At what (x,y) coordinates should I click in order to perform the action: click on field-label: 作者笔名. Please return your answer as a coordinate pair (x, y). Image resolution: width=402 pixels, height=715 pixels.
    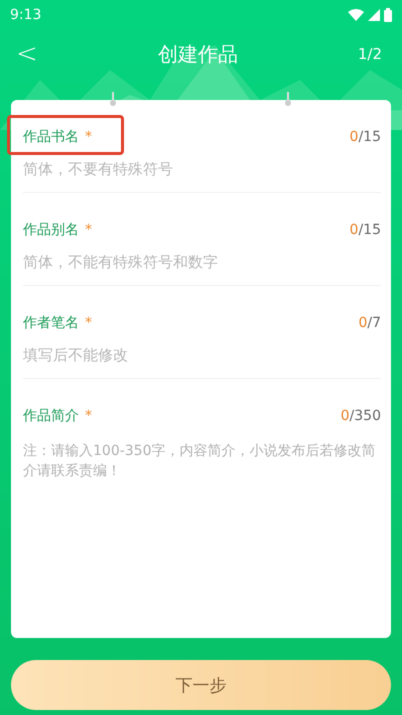
    Looking at the image, I should click on (51, 323).